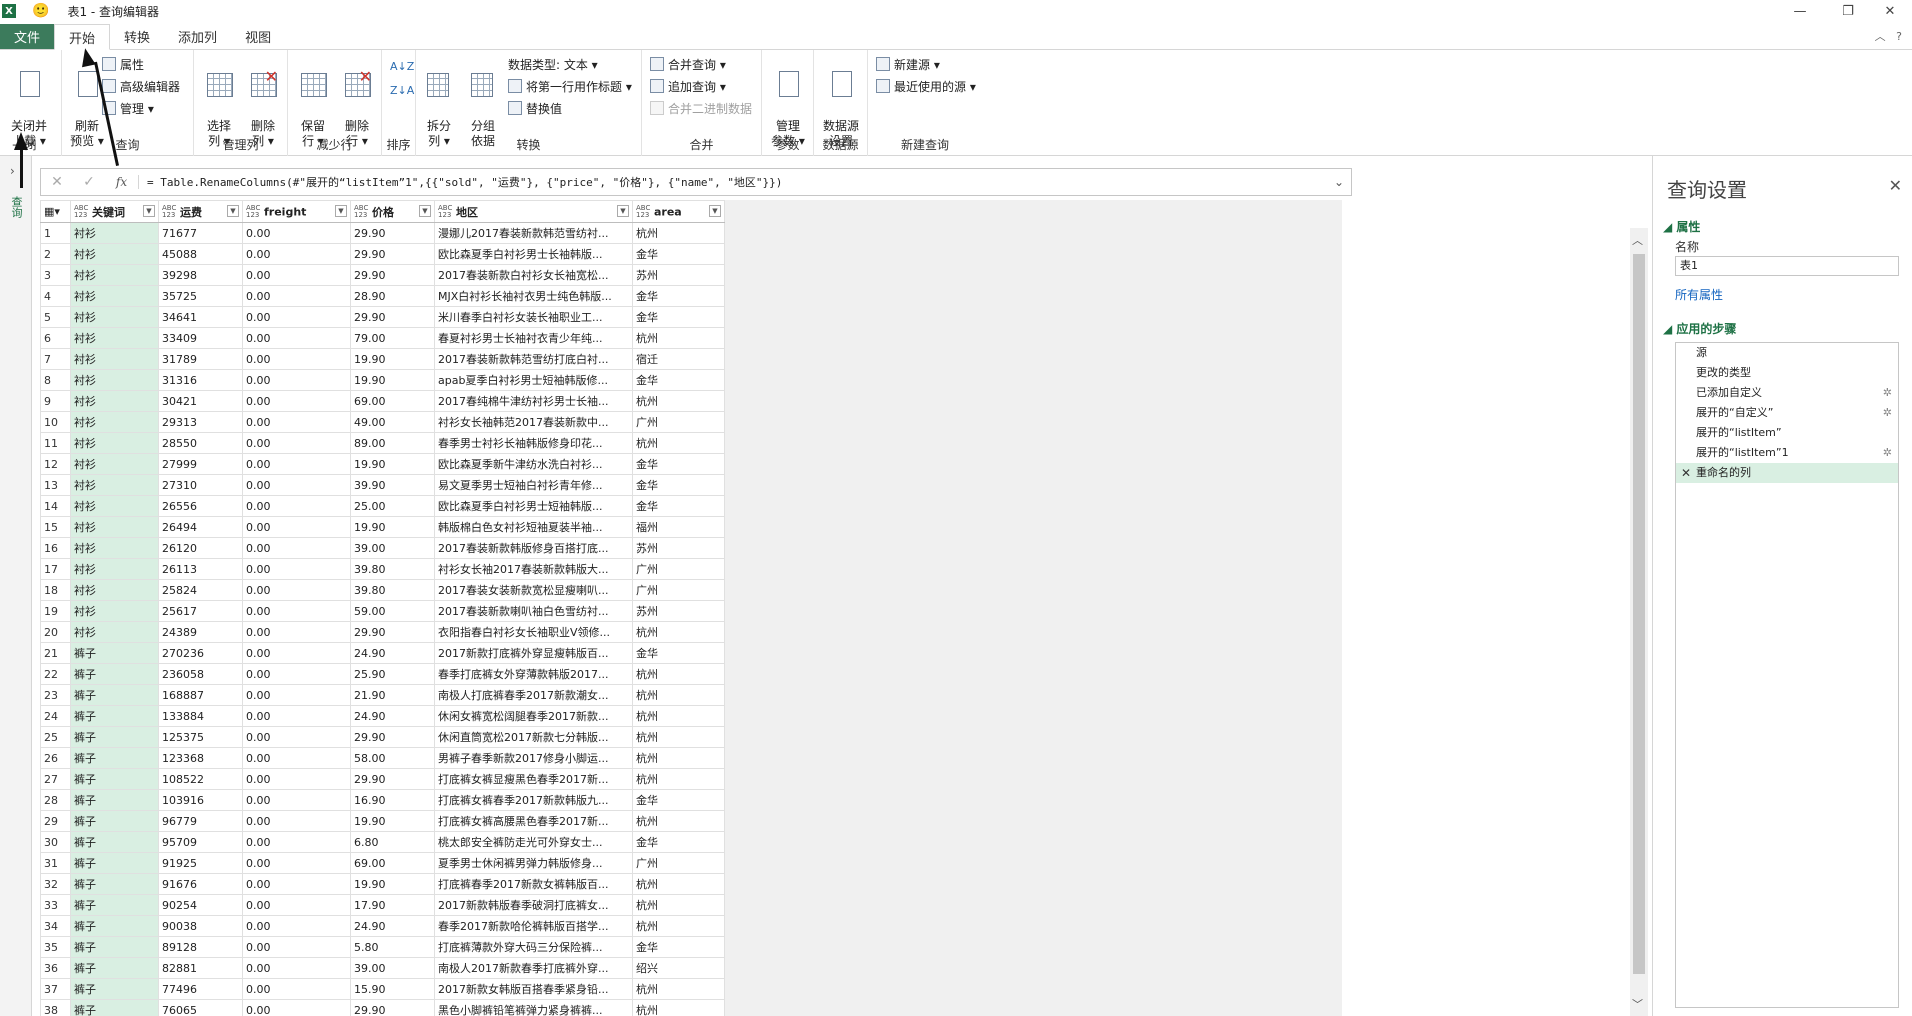  What do you see at coordinates (200, 968) in the screenshot?
I see `table-cell: 82881` at bounding box center [200, 968].